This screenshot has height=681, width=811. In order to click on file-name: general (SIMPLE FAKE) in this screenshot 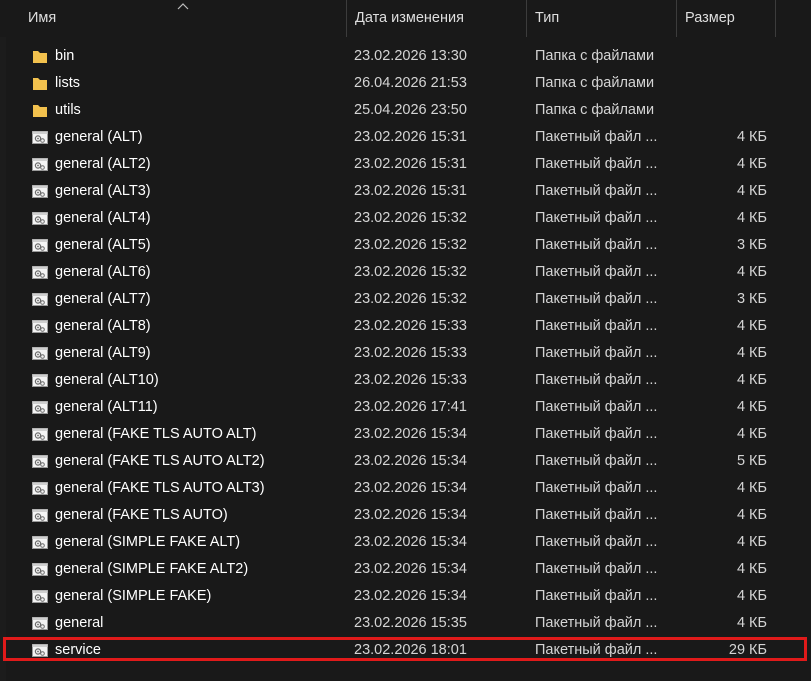, I will do `click(133, 596)`.